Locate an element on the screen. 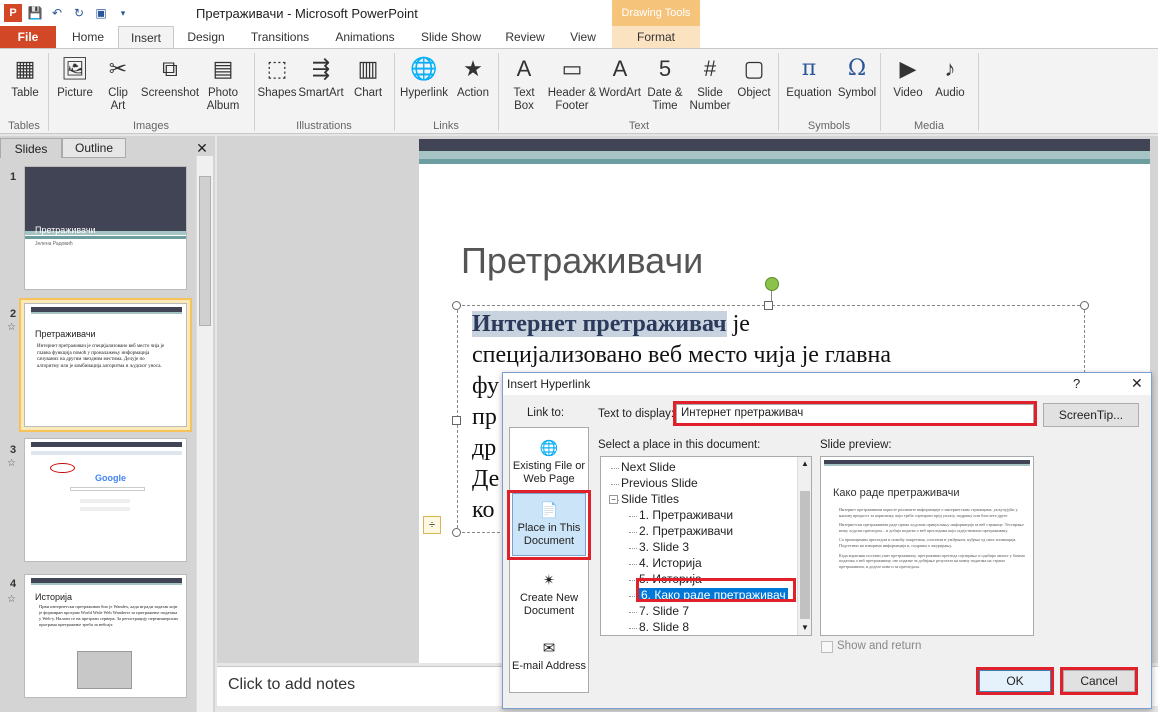  photo-album-button: ▤ Photo Album is located at coordinates (223, 83).